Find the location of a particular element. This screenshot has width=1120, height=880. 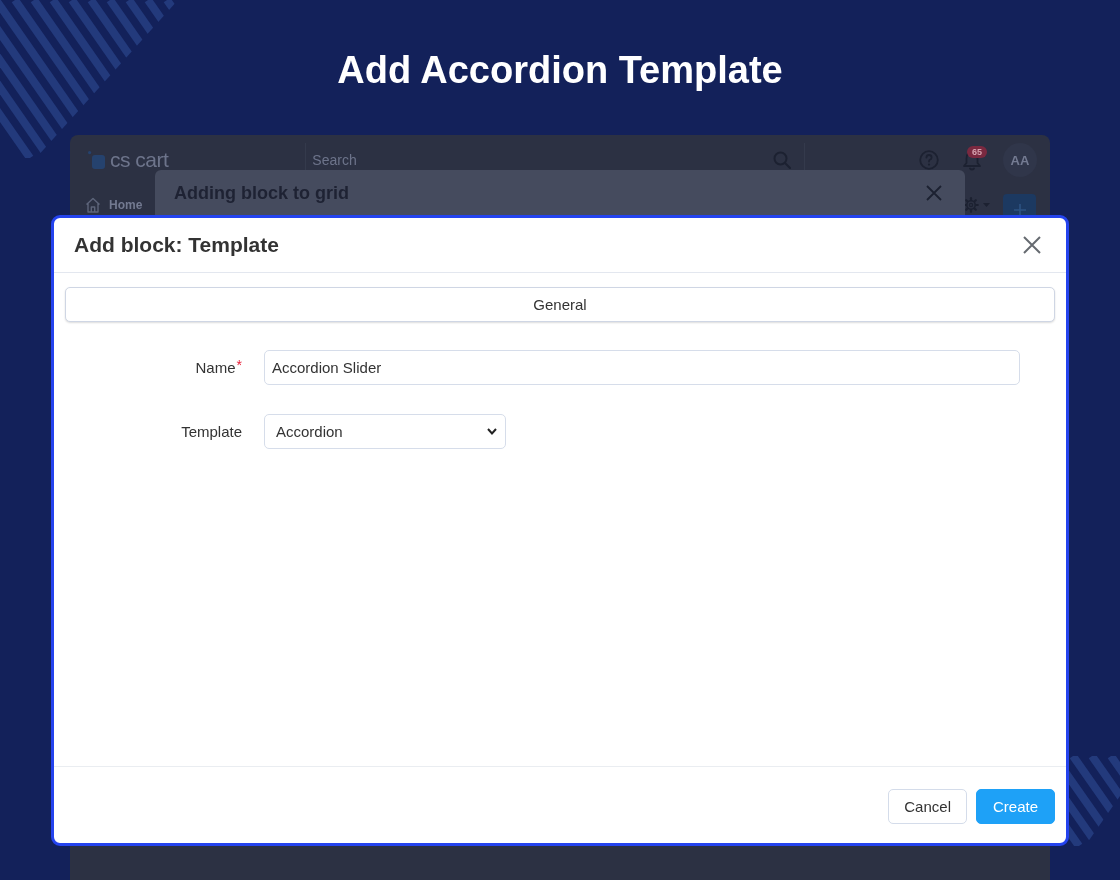

cancel-button: Cancel is located at coordinates (927, 806).